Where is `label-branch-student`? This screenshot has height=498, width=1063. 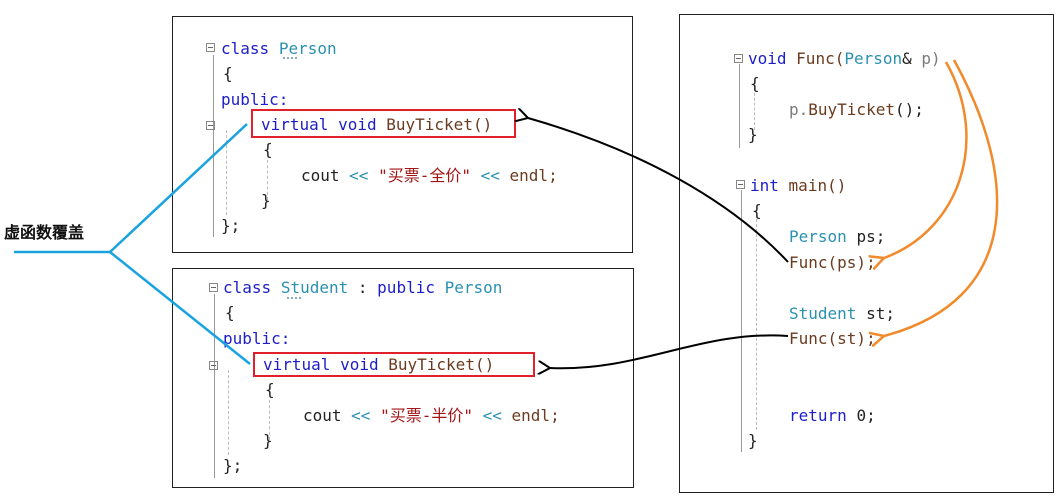 label-branch-student is located at coordinates (180, 308).